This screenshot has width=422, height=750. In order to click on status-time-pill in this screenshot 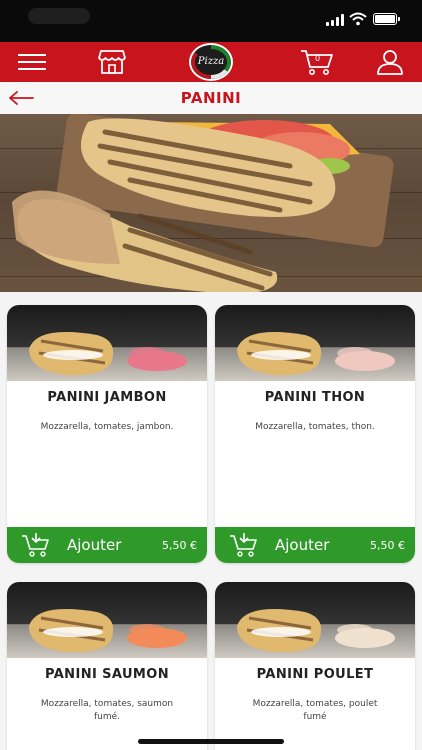, I will do `click(59, 16)`.